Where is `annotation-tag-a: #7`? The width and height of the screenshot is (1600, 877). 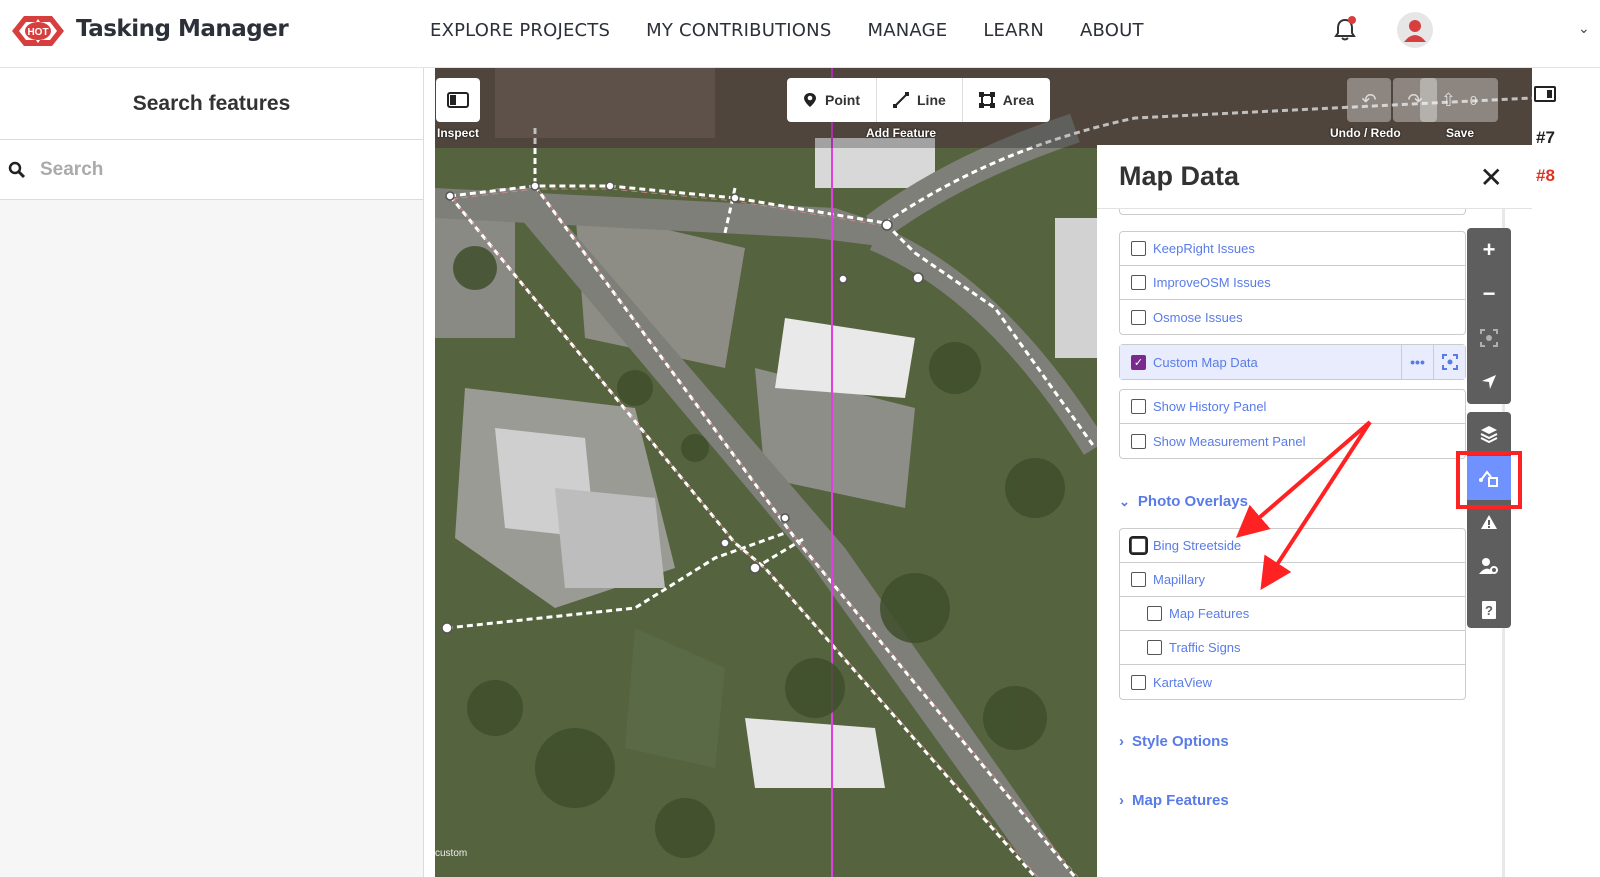
annotation-tag-a: #7 is located at coordinates (1545, 137).